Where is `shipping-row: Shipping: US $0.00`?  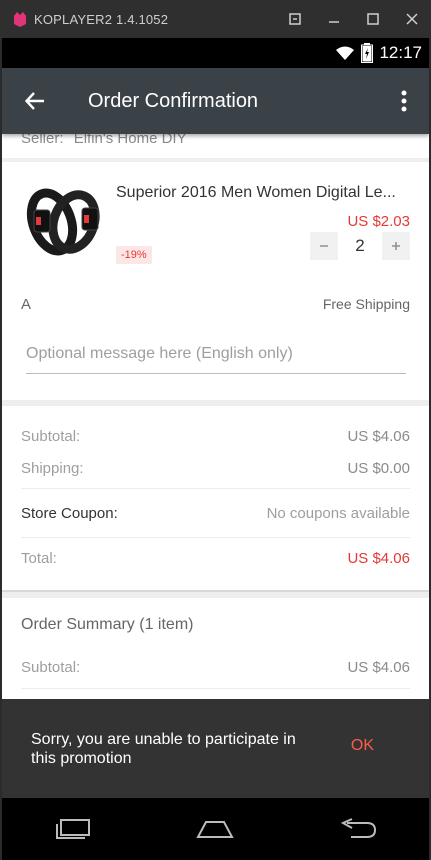
shipping-row: Shipping: US $0.00 is located at coordinates (215, 468).